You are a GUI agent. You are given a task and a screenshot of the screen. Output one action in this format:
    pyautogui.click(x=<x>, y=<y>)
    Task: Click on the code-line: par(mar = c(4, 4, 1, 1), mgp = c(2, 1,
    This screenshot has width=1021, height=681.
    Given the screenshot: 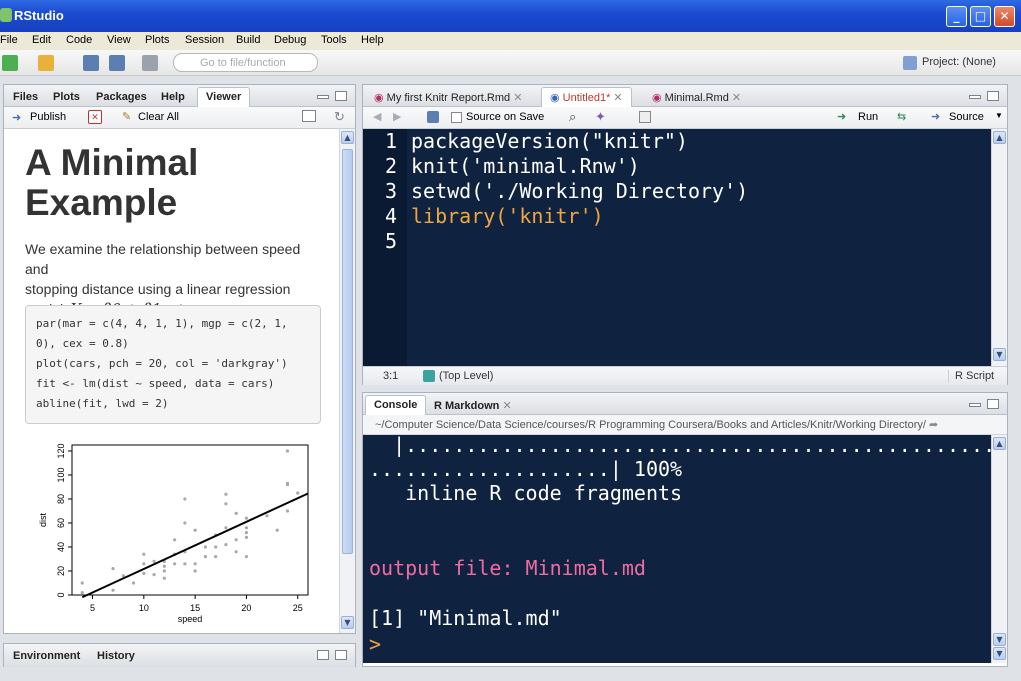 What is the action you would take?
    pyautogui.click(x=162, y=323)
    